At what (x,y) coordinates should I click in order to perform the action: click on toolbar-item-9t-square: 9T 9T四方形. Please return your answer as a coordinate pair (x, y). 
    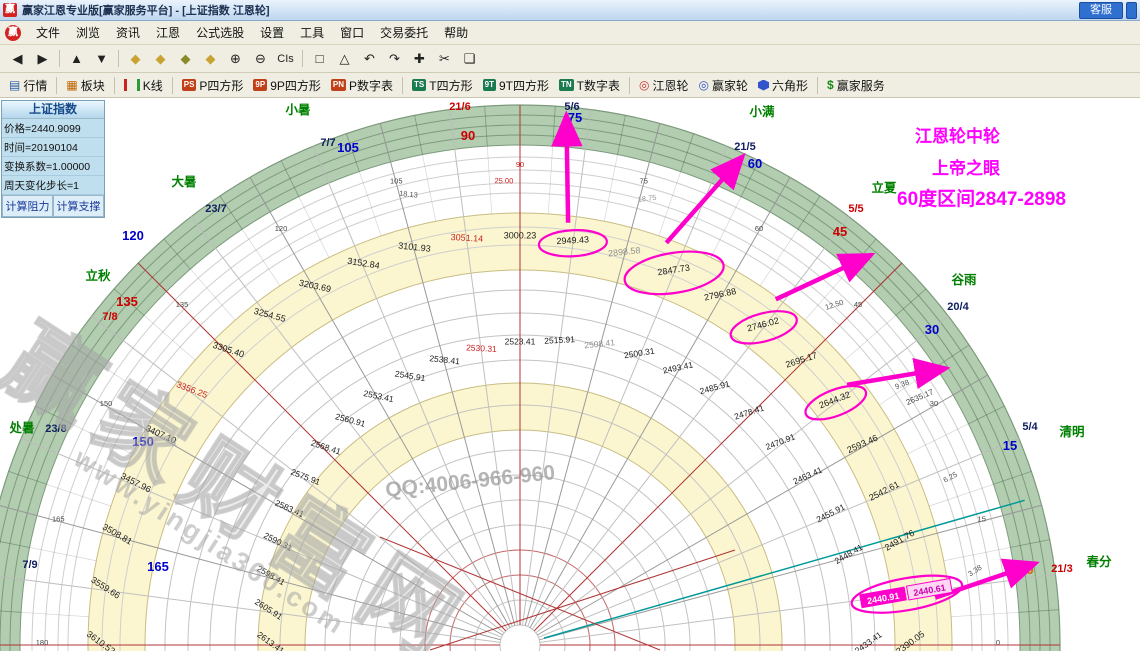
    Looking at the image, I should click on (516, 85).